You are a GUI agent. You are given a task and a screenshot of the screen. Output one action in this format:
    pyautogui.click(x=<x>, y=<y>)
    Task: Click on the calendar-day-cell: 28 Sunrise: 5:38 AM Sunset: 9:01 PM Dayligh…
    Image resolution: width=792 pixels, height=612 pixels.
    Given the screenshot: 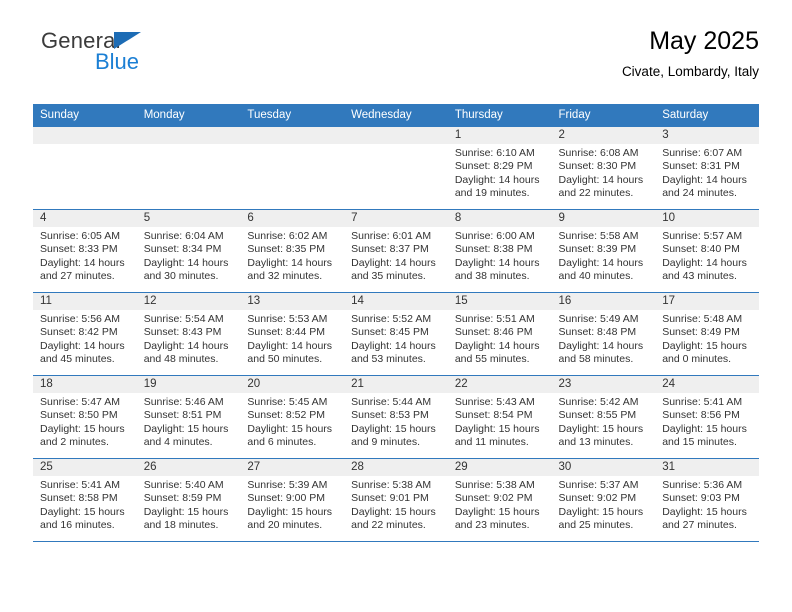 What is the action you would take?
    pyautogui.click(x=396, y=500)
    